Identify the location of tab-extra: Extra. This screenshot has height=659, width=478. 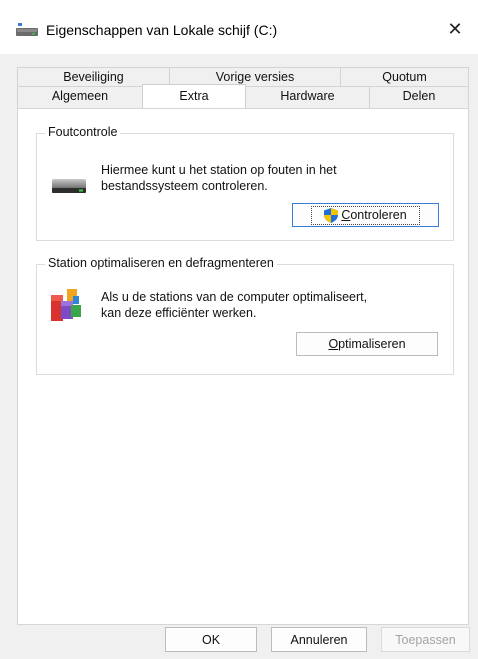
(194, 96).